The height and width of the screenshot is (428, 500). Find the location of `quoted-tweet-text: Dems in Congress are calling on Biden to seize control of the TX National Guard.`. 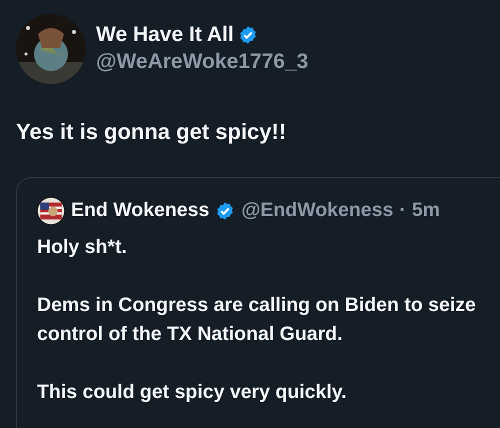

quoted-tweet-text: Dems in Congress are calling on Biden to seize control of the TX National Guard. is located at coordinates (257, 320).